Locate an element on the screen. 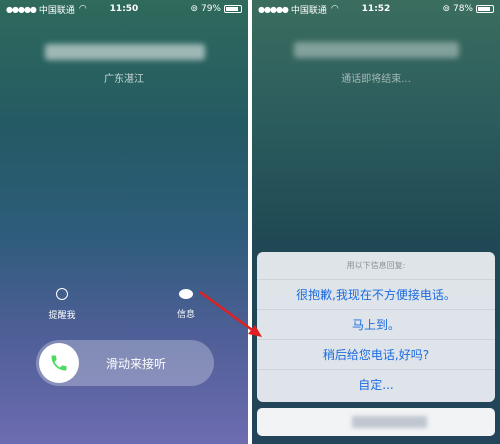  reply-sheet-title: 用以下信息回复: is located at coordinates (376, 266).